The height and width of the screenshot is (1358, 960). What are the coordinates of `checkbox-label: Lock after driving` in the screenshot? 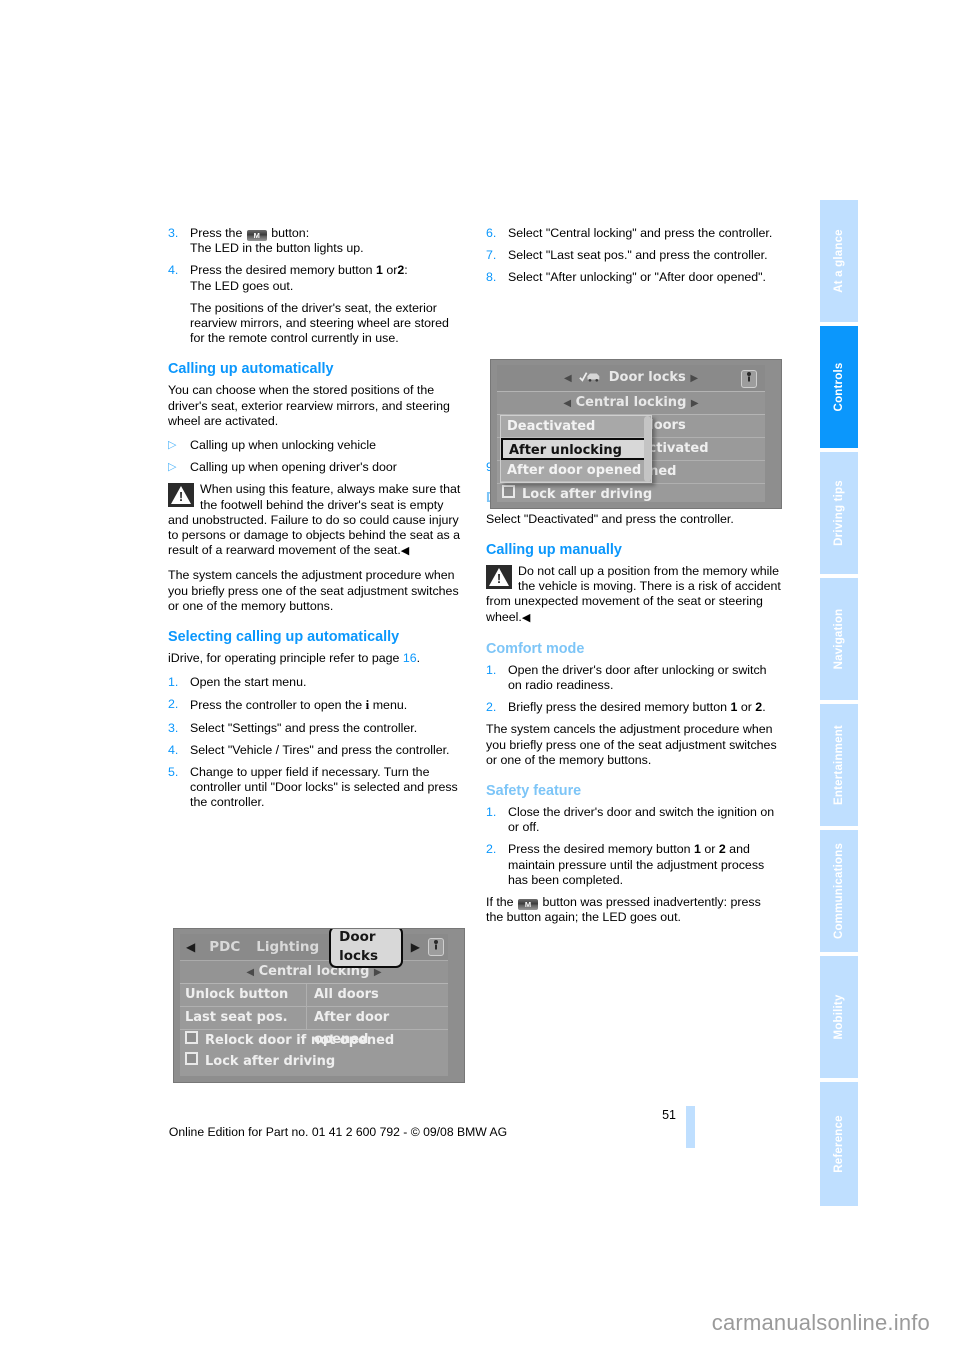 It's located at (270, 1061).